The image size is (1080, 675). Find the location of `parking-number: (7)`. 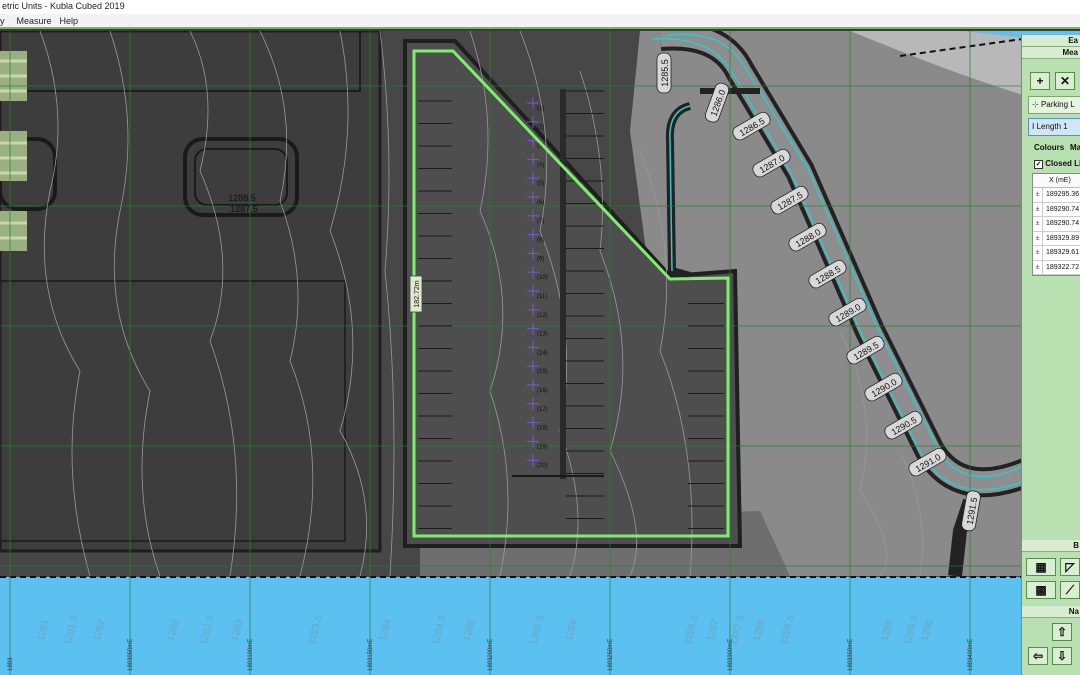

parking-number: (7) is located at coordinates (540, 222).